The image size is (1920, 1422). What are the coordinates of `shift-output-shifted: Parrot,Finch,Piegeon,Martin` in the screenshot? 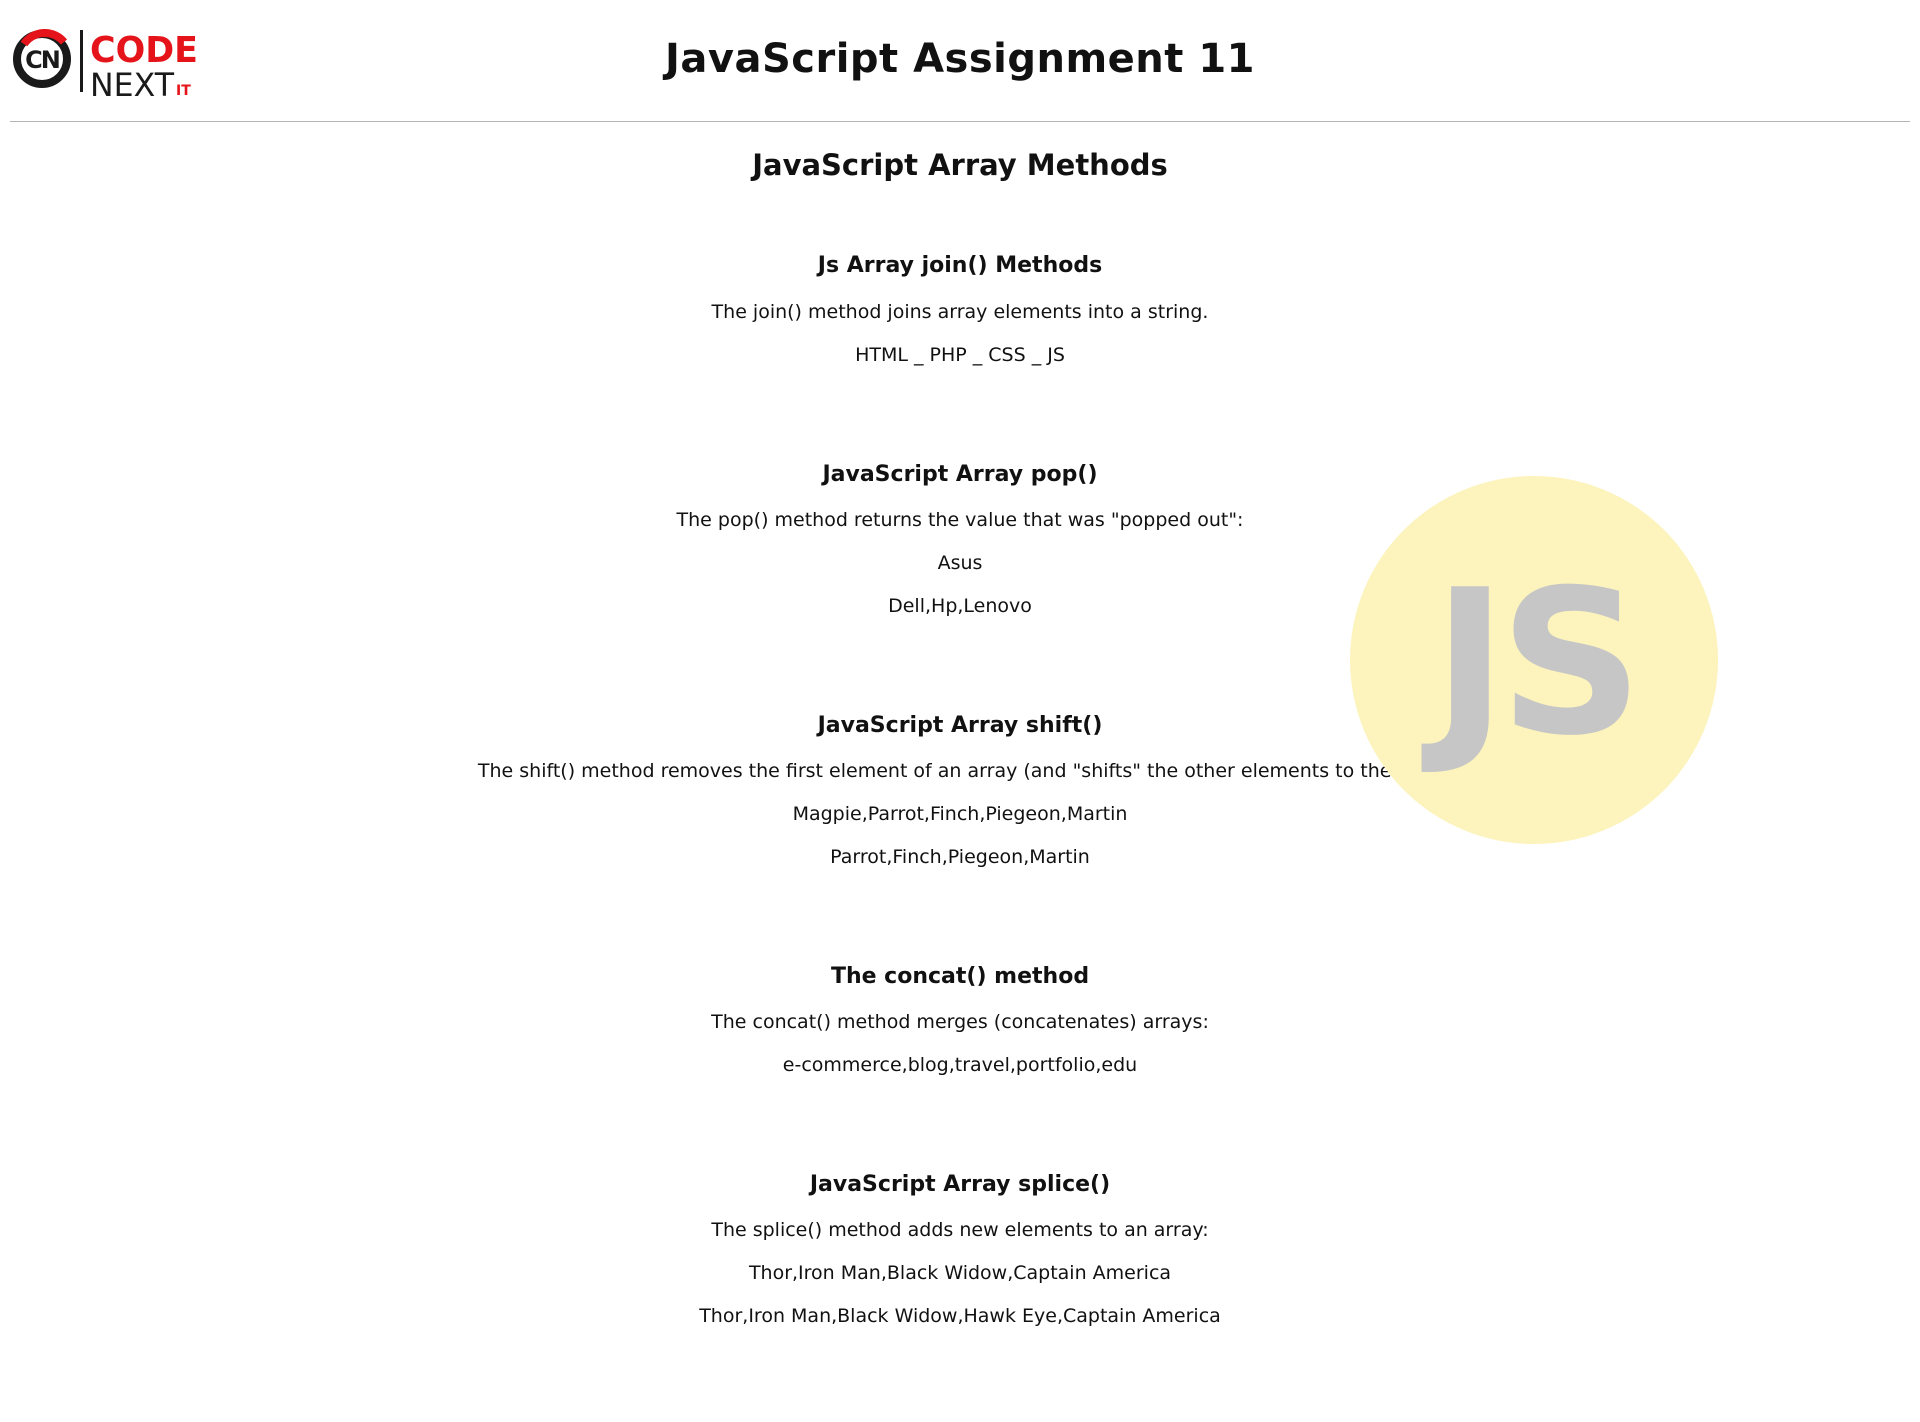 It's located at (960, 857).